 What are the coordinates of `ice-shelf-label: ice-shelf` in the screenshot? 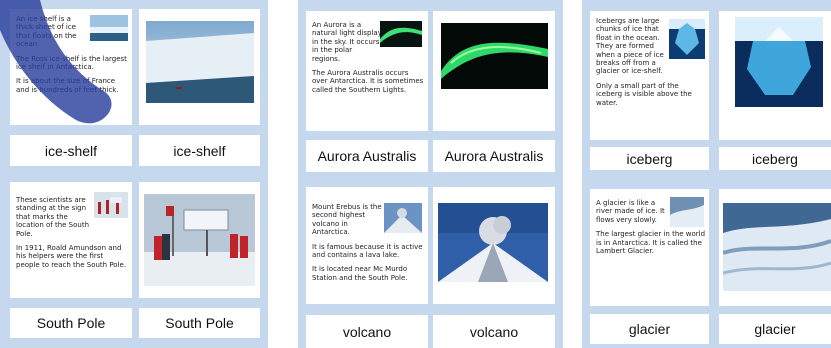 It's located at (71, 150).